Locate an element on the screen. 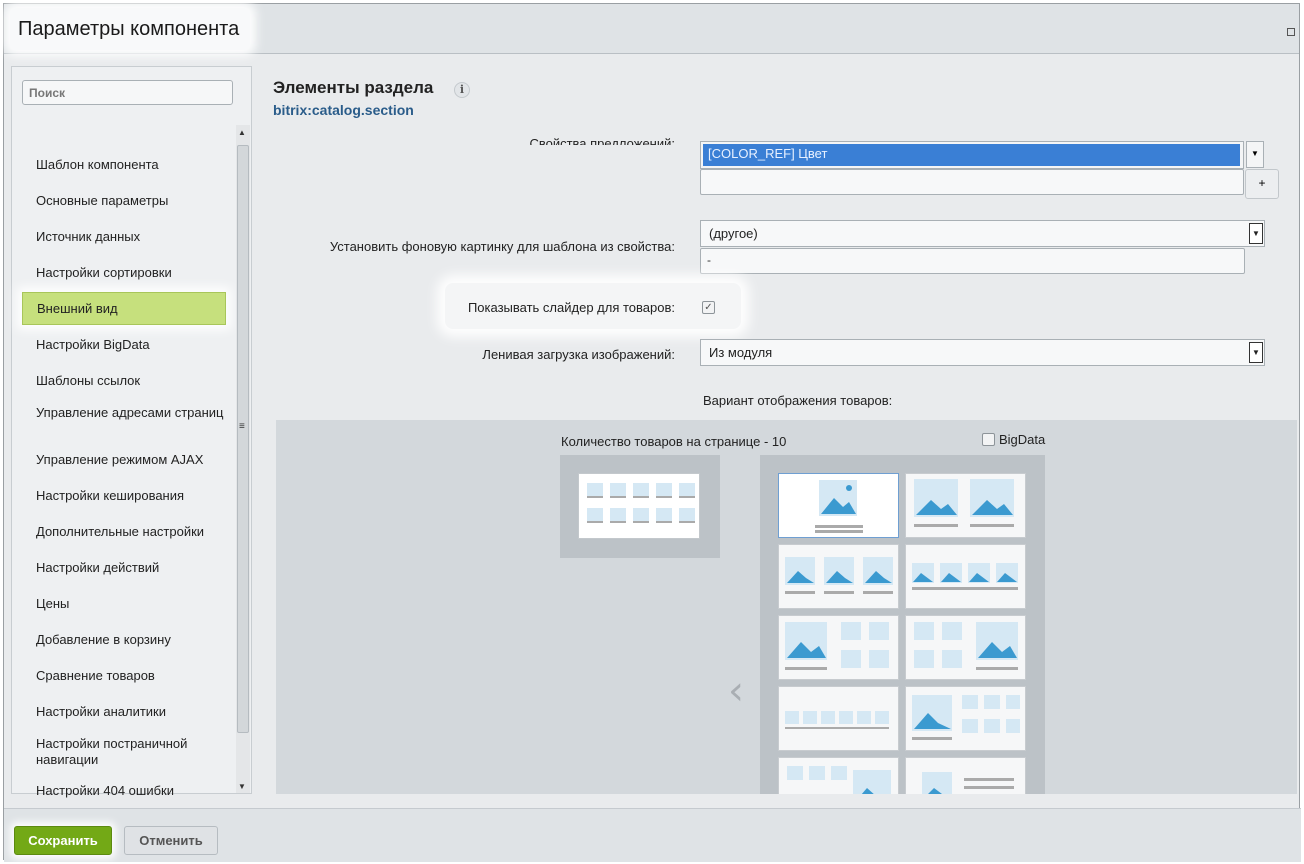  sidebar-item-sorting: Настройки сортировки is located at coordinates (124, 273).